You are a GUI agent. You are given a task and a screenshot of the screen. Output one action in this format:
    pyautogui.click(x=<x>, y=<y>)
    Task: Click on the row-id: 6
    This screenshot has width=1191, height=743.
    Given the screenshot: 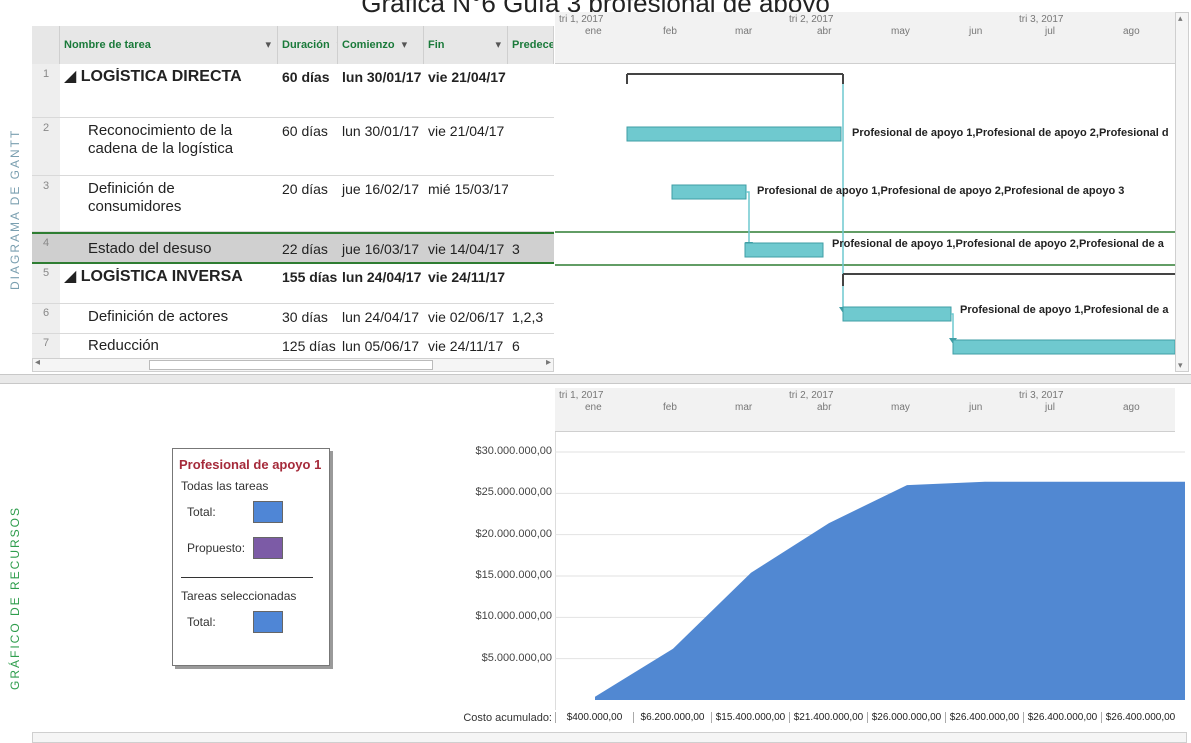 What is the action you would take?
    pyautogui.click(x=46, y=318)
    